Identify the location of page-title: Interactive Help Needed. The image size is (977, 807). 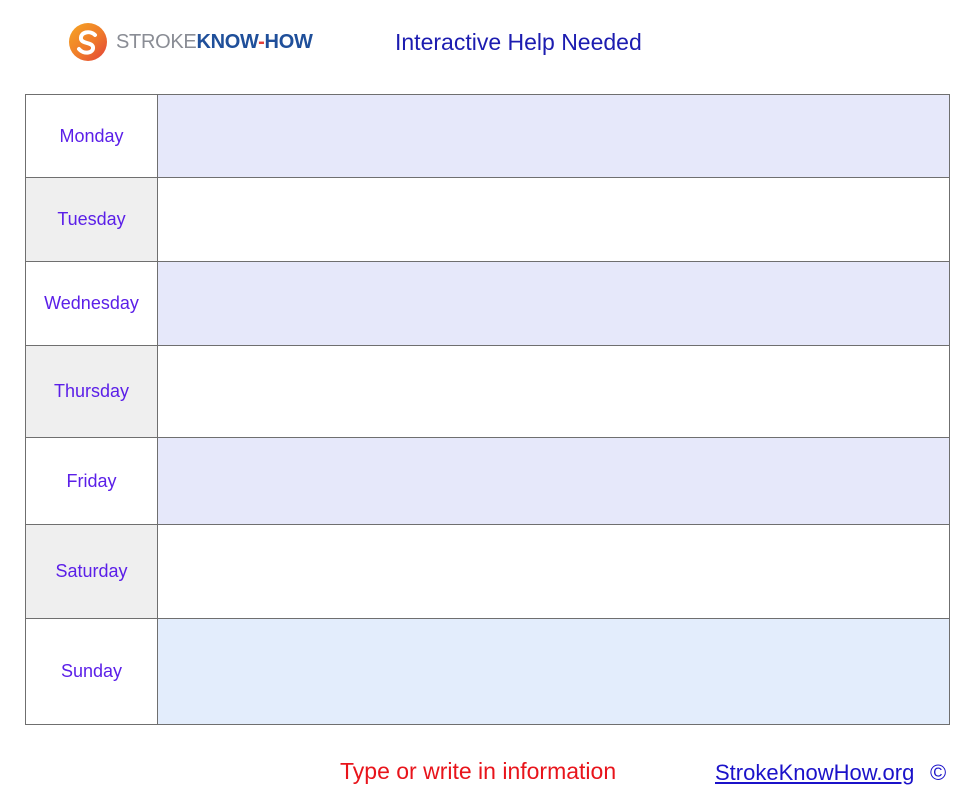
(518, 42).